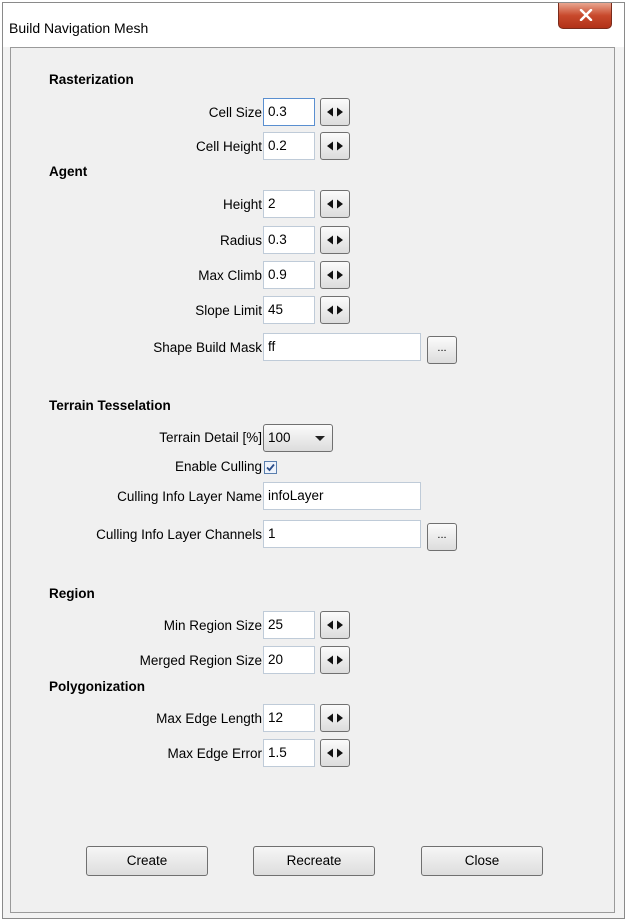  I want to click on culling-layer-name-field: infoLayer, so click(342, 496).